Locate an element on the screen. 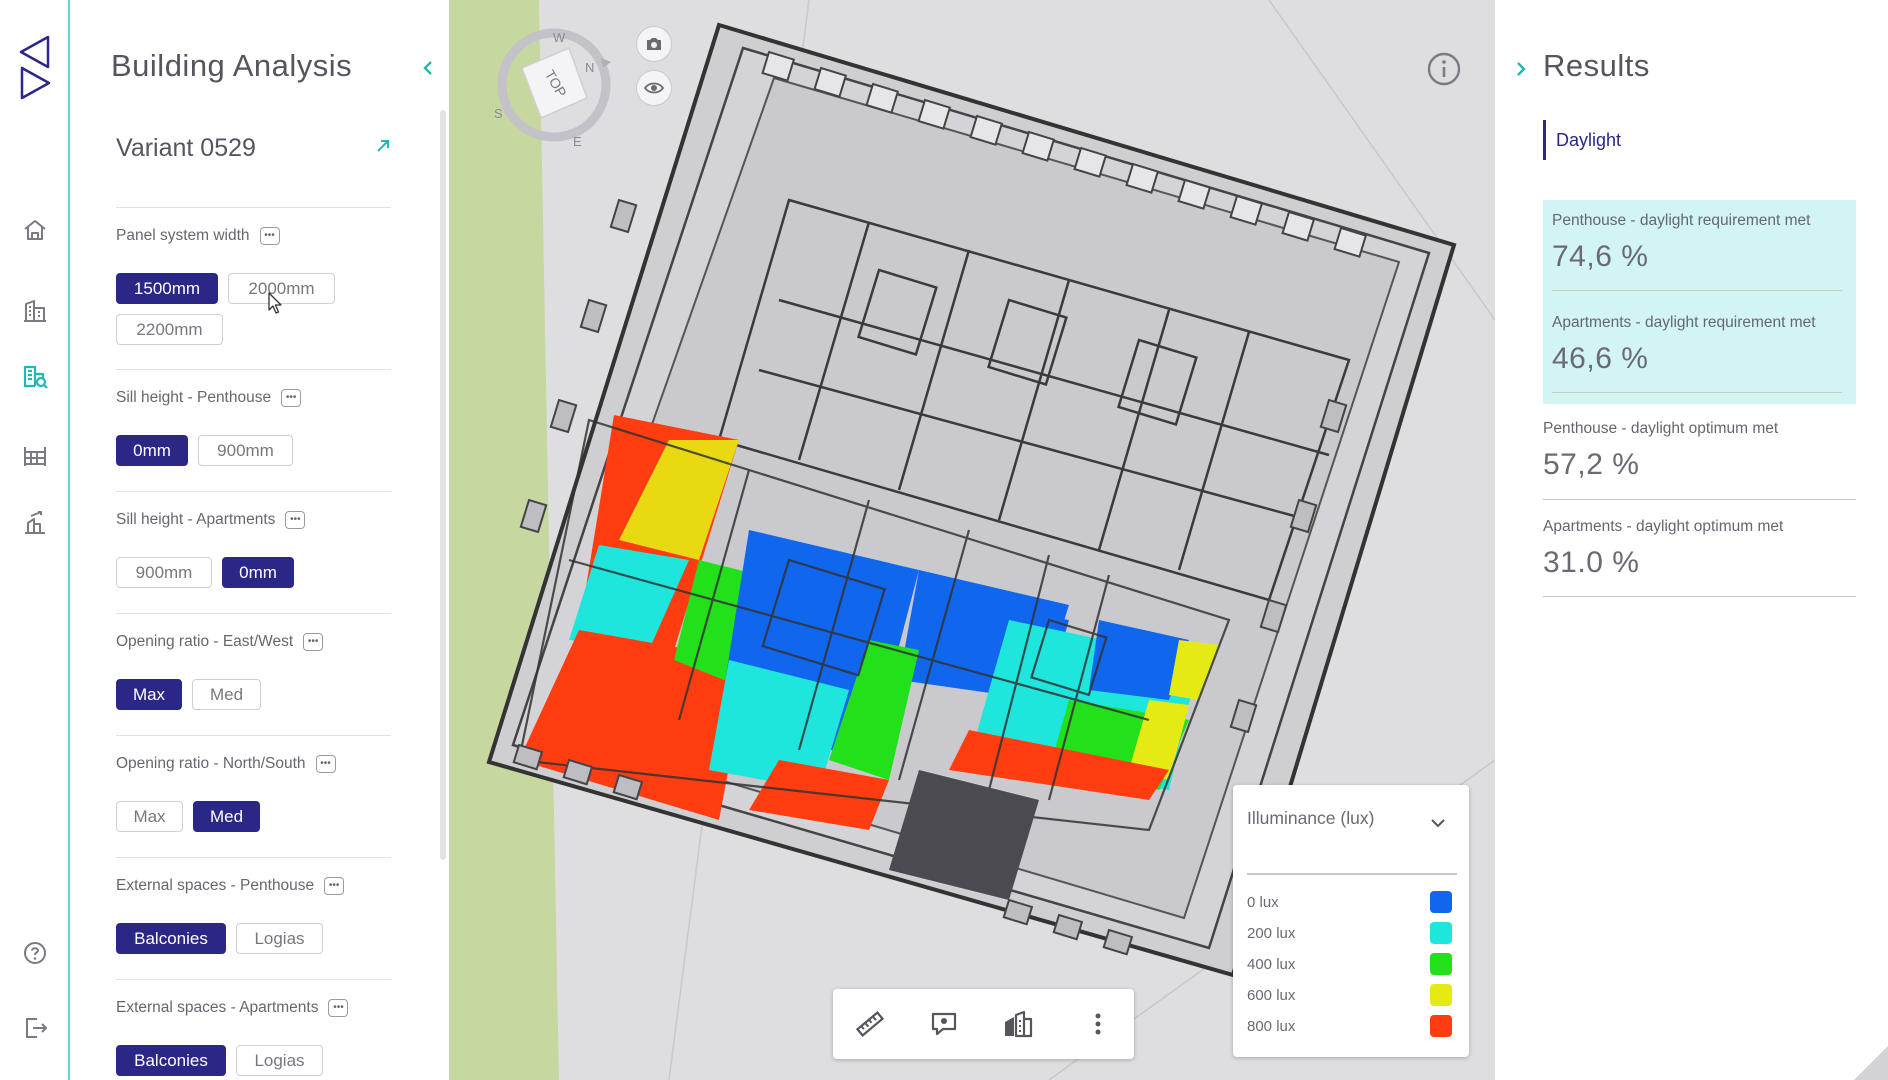 This screenshot has width=1888, height=1080. legend-divider is located at coordinates (1352, 874).